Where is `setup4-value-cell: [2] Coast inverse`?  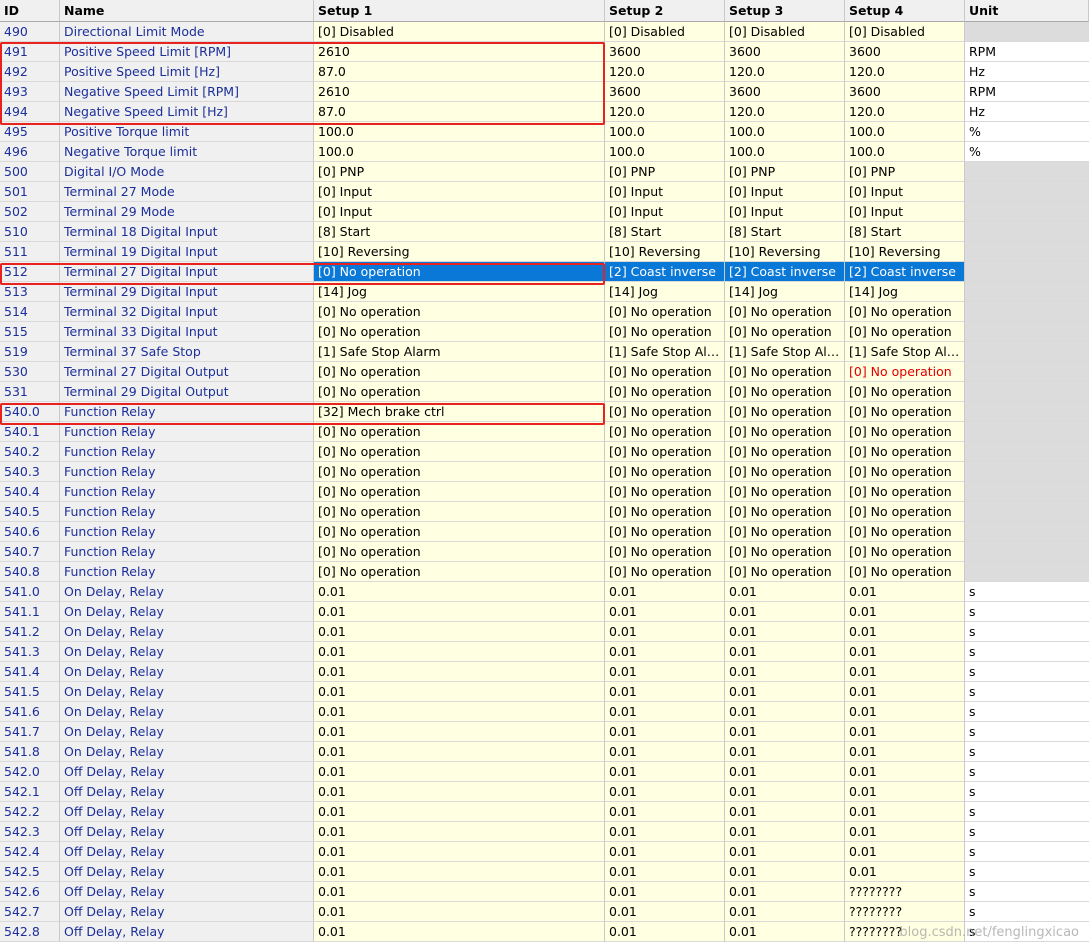 setup4-value-cell: [2] Coast inverse is located at coordinates (905, 272).